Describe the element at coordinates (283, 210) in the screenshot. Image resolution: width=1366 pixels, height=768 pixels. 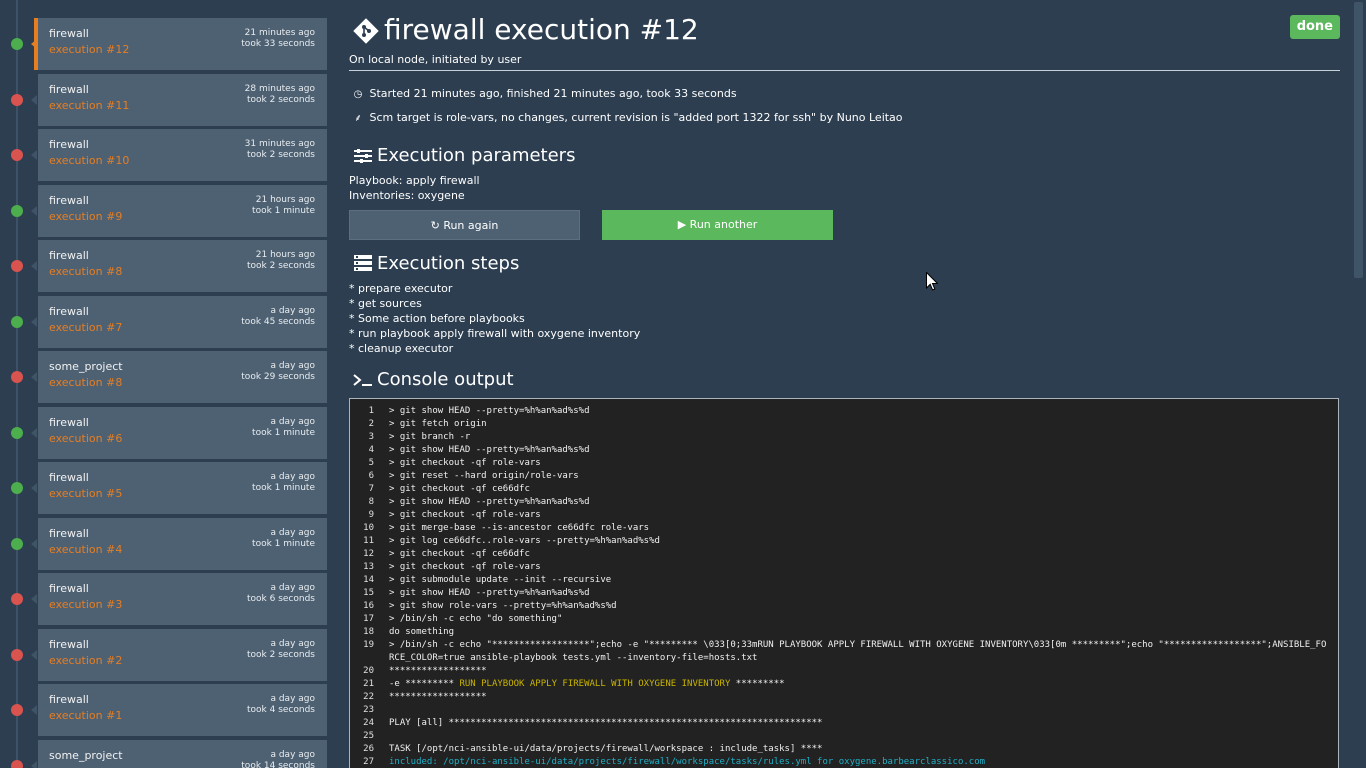
I see `execution-duration: took 1 minute` at that location.